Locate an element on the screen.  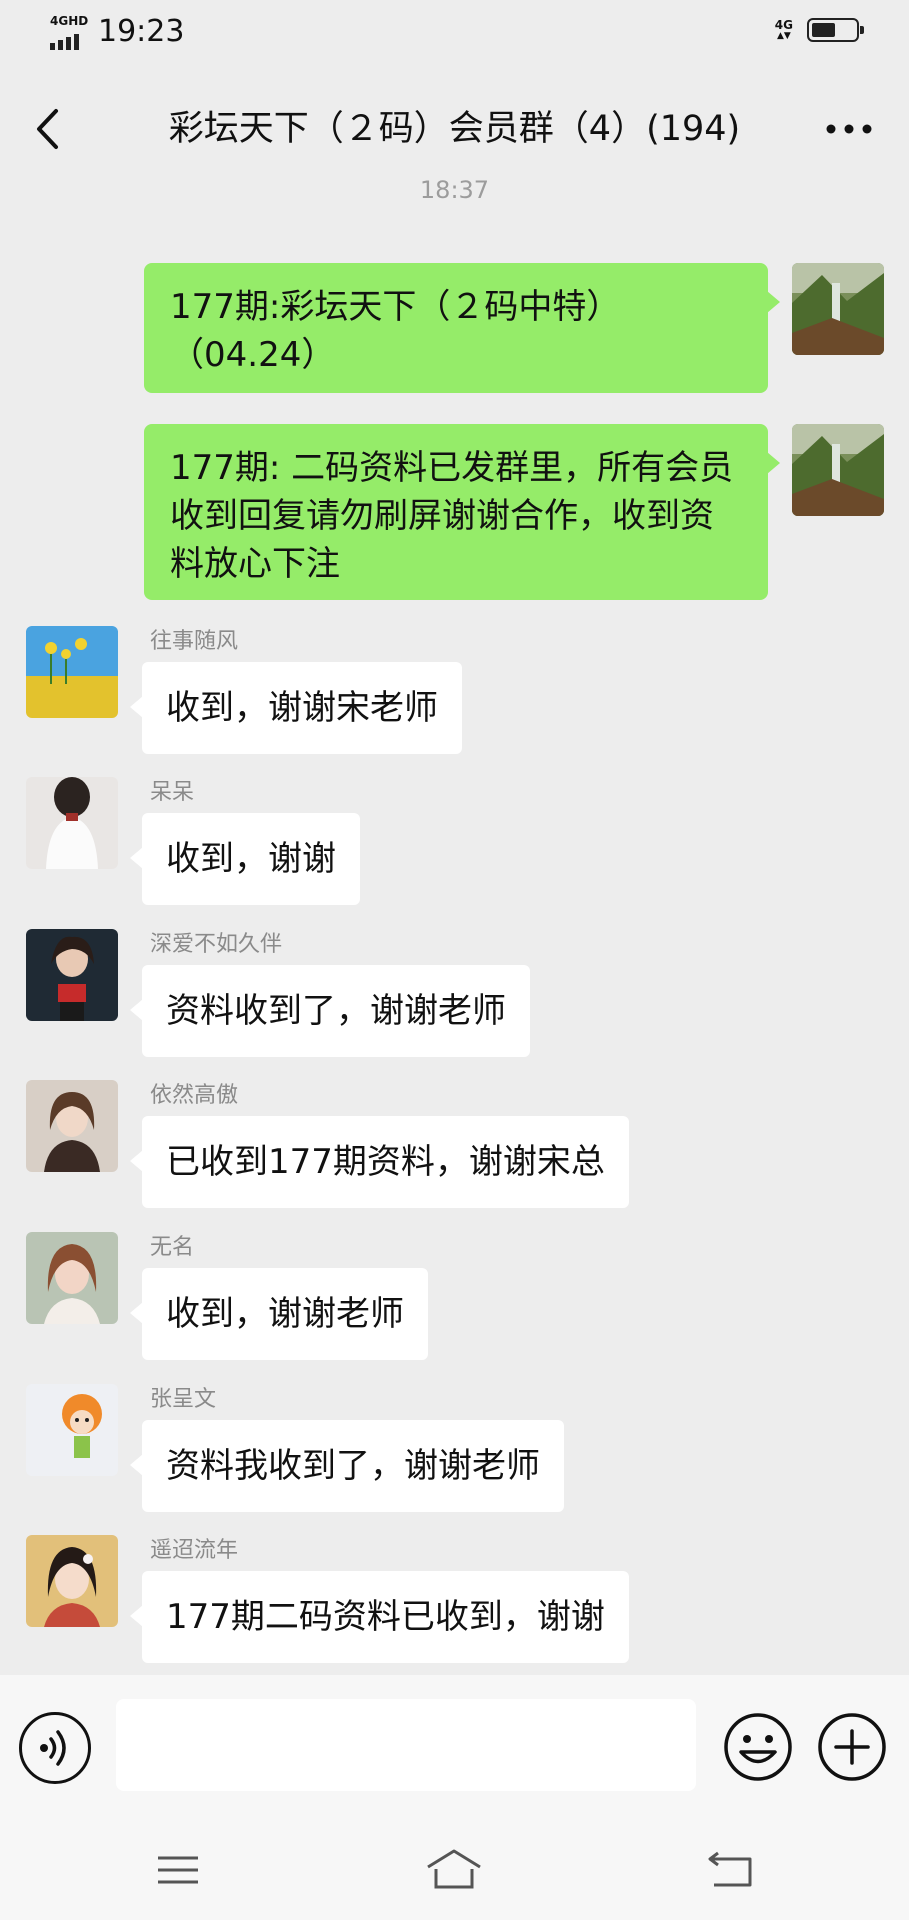
status-left: 4GHD 19:23 is located at coordinates (117, 32).